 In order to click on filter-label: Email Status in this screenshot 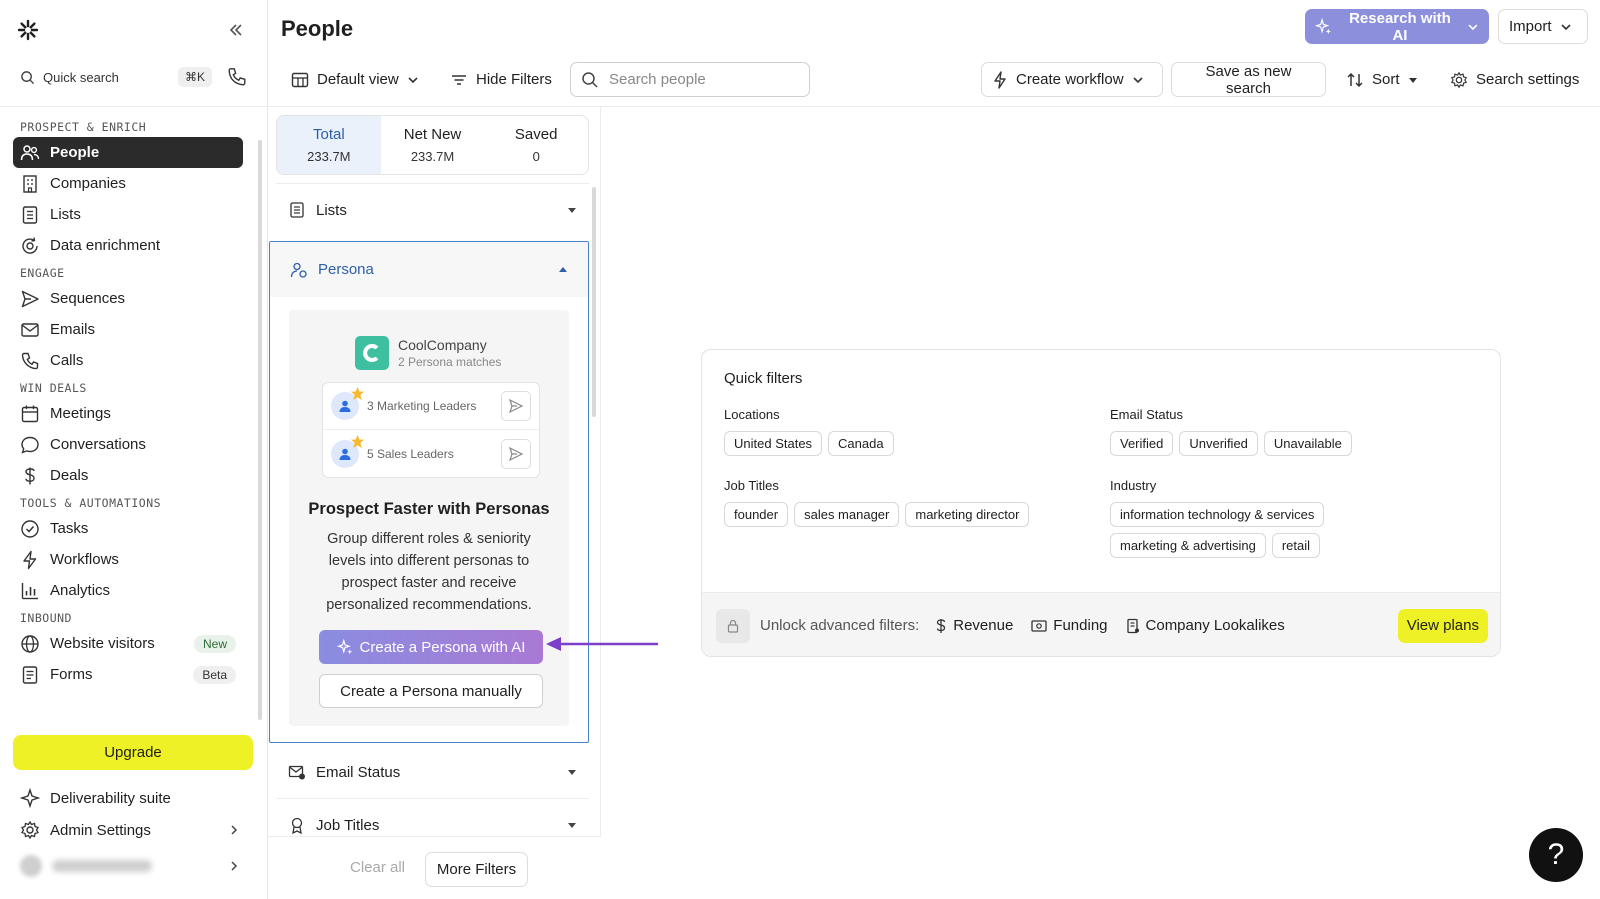, I will do `click(358, 772)`.